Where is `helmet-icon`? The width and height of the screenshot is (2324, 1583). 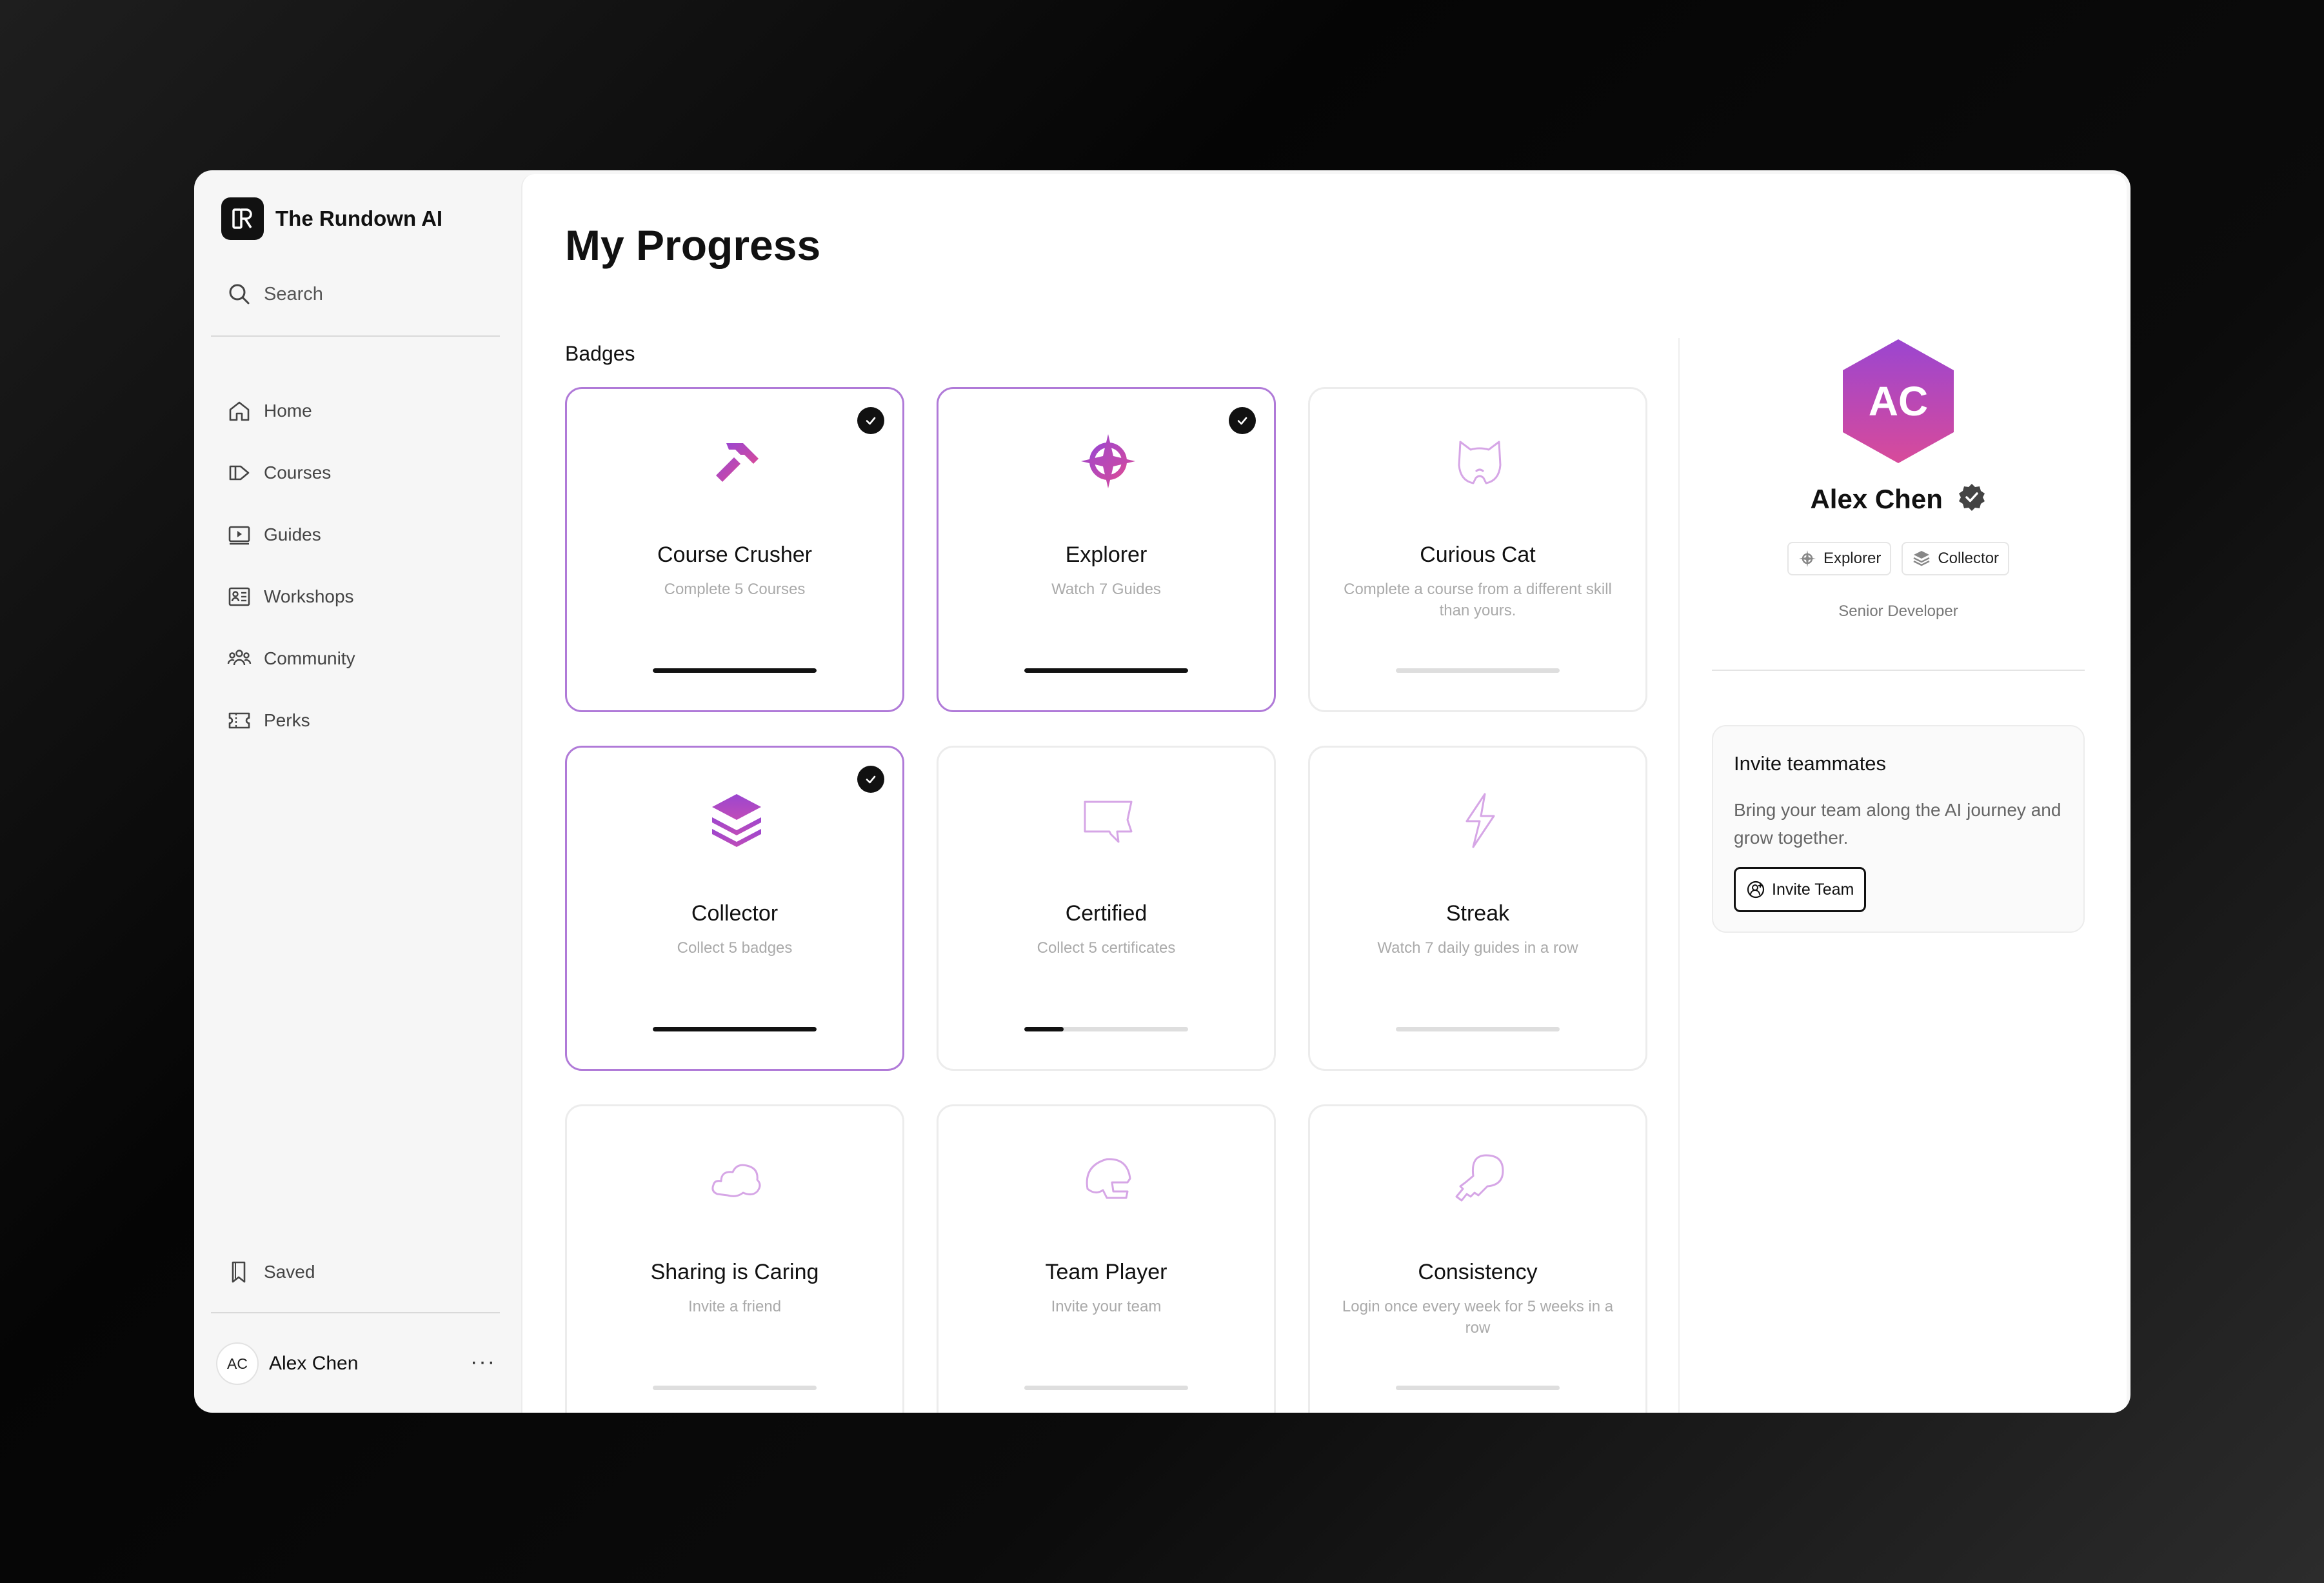 helmet-icon is located at coordinates (1108, 1178).